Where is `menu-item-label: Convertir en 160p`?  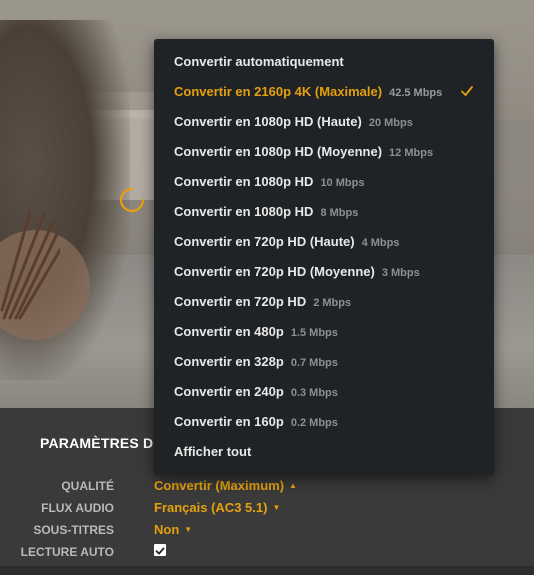 menu-item-label: Convertir en 160p is located at coordinates (229, 421).